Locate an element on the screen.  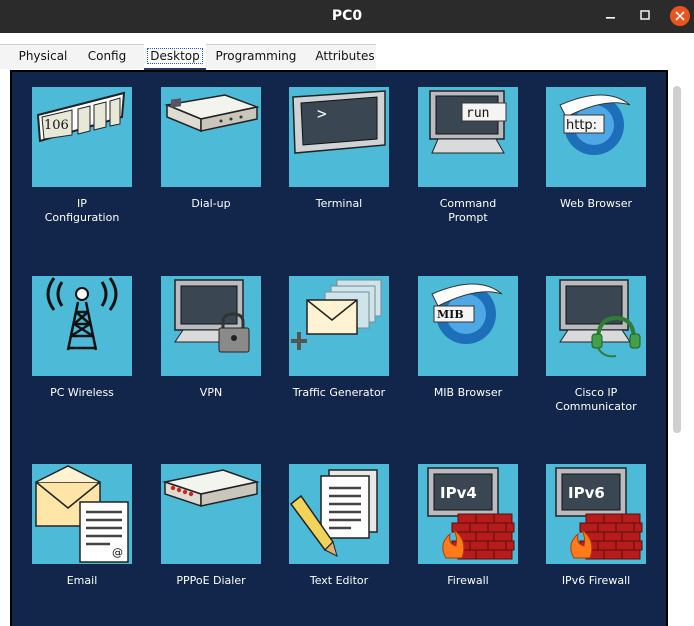
maximize-button is located at coordinates (645, 16).